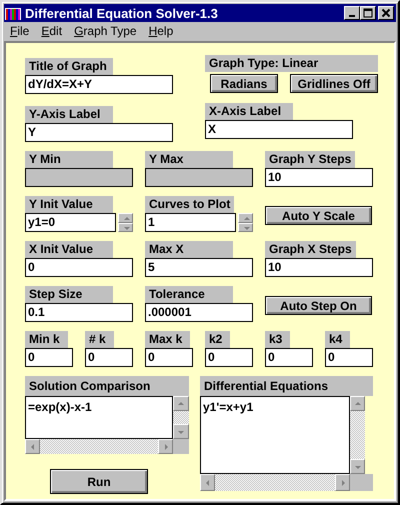 The height and width of the screenshot is (505, 400). What do you see at coordinates (69, 66) in the screenshot?
I see `field-label: Title of Graph` at bounding box center [69, 66].